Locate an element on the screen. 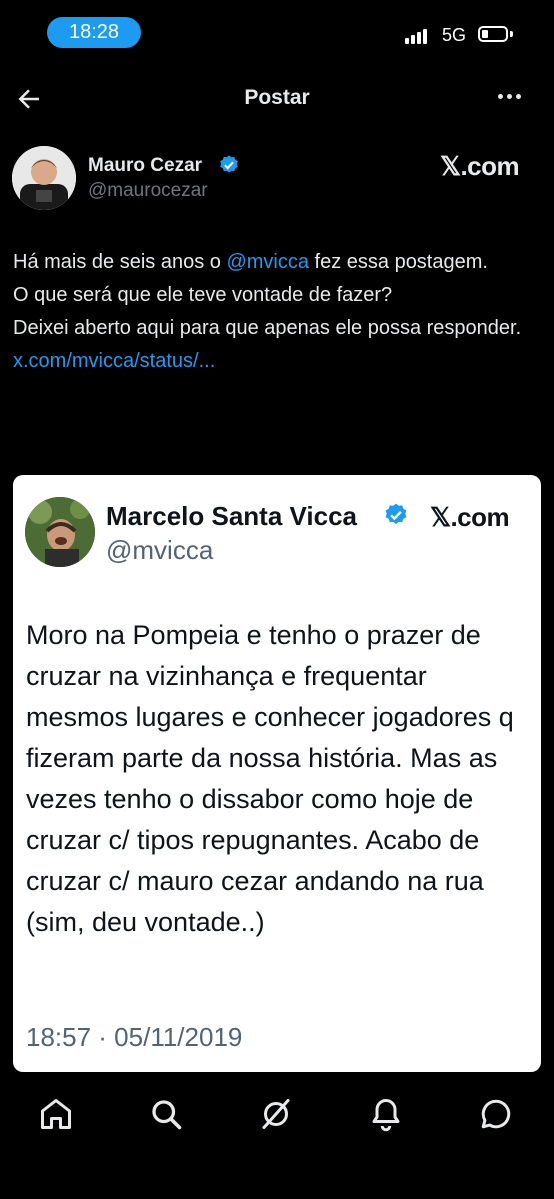 This screenshot has width=554, height=1199. post-text-part: Há mais de seis anos o is located at coordinates (120, 262).